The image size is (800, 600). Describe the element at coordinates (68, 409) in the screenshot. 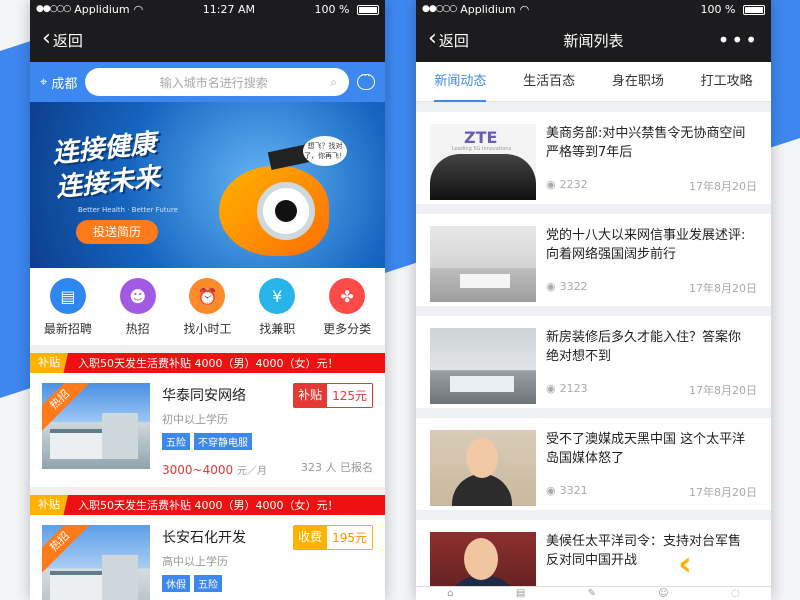

I see `hot-ribbon: 热招` at that location.